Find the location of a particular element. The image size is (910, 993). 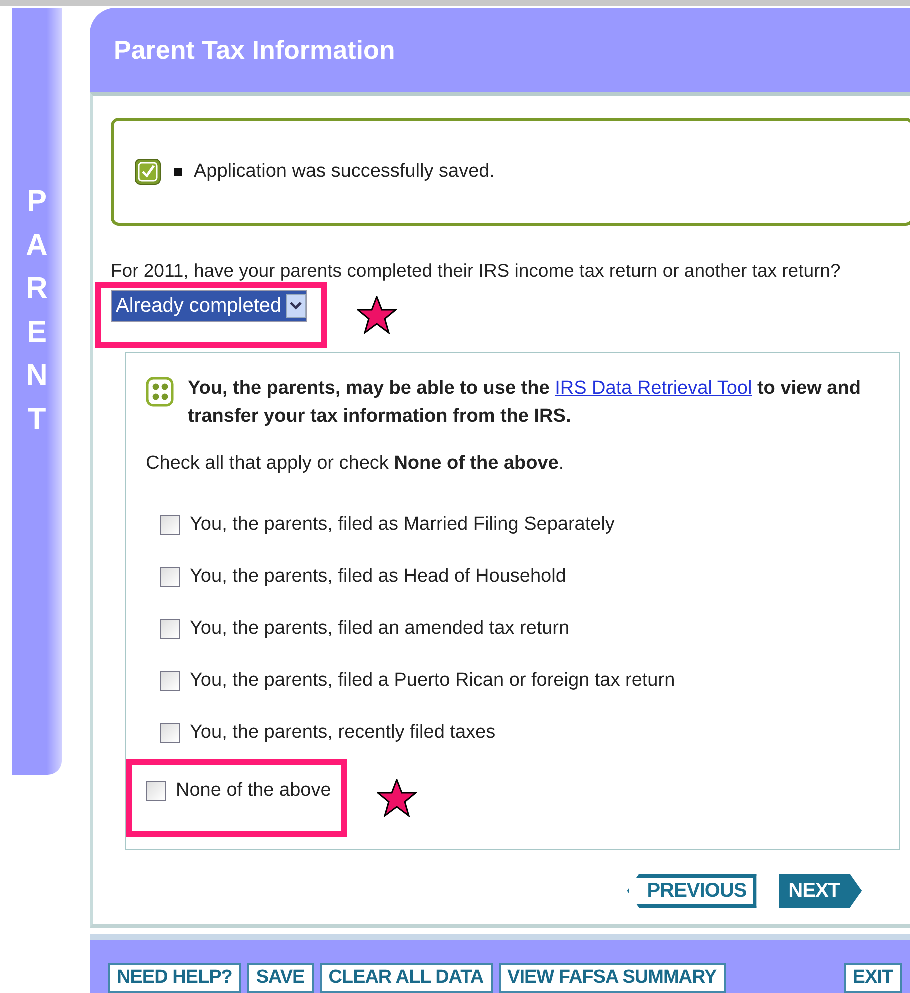

question-text: For 2011, have your parents completed their IRS income tax return or another tax return? is located at coordinates (476, 271).